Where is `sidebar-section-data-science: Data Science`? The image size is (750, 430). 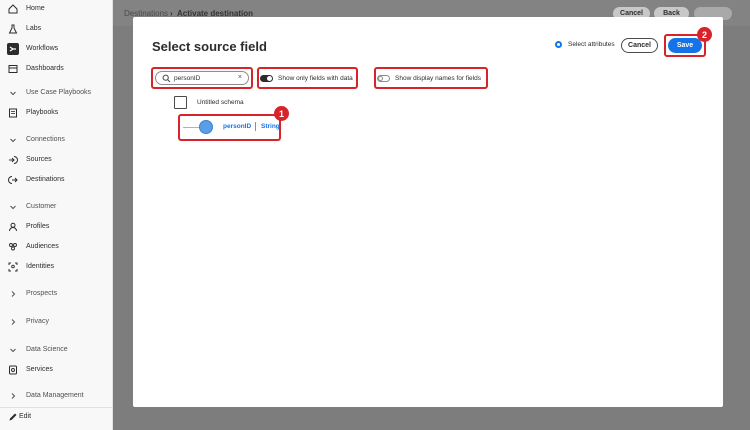
sidebar-section-data-science: Data Science is located at coordinates (56, 350).